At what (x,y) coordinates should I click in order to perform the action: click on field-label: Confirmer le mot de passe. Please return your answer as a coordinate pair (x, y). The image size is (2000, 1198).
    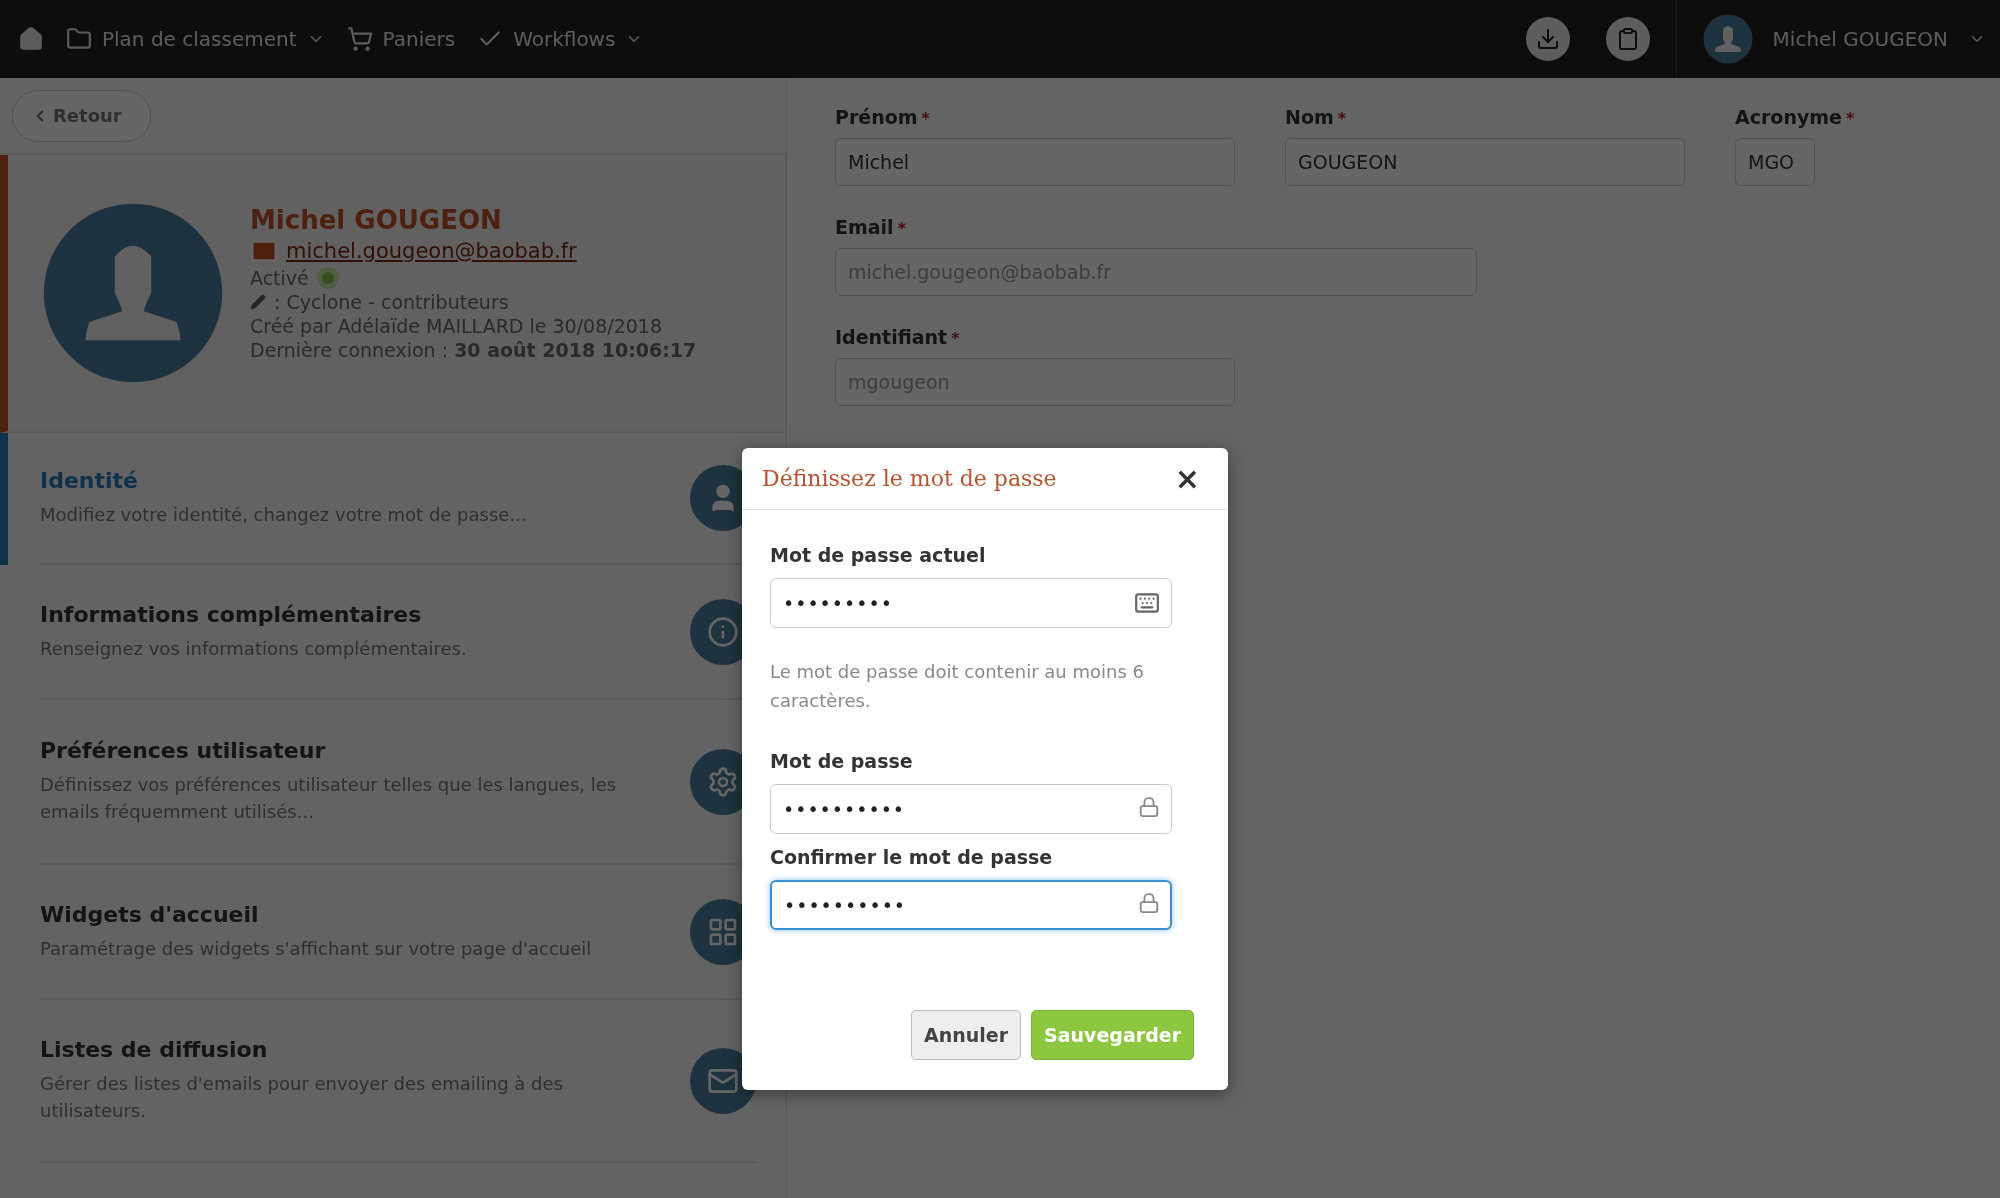
    Looking at the image, I should click on (912, 856).